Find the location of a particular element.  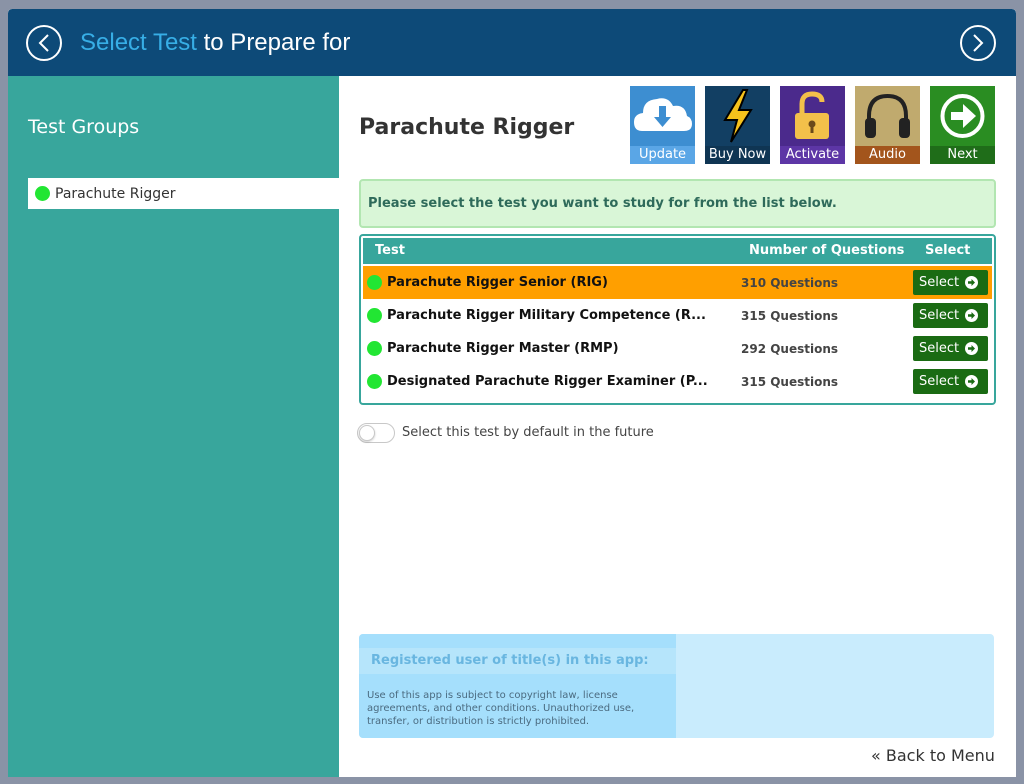

test-name: Parachute Rigger Senior (RIG) is located at coordinates (497, 282).